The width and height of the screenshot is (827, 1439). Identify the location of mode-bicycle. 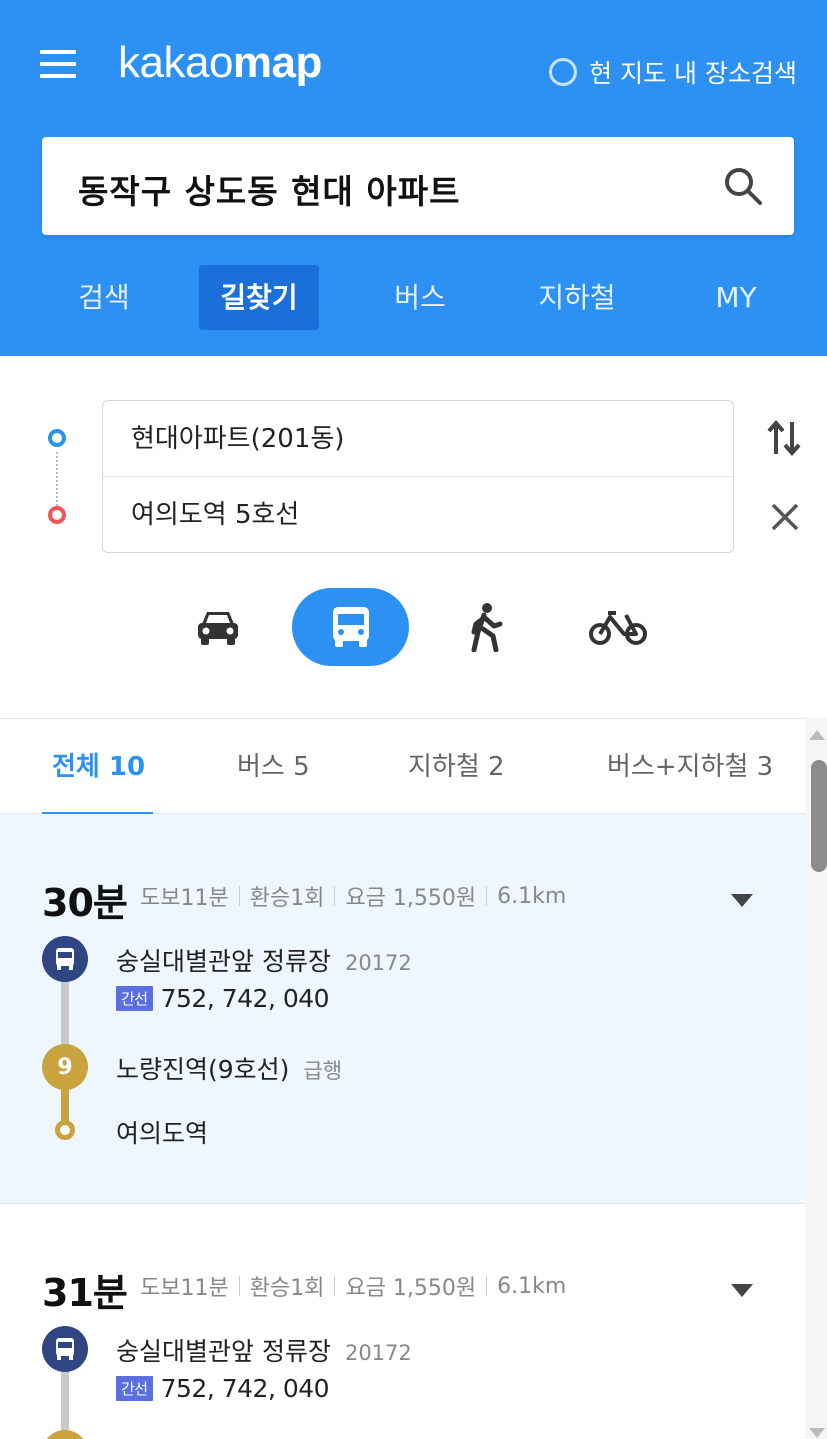
(618, 627).